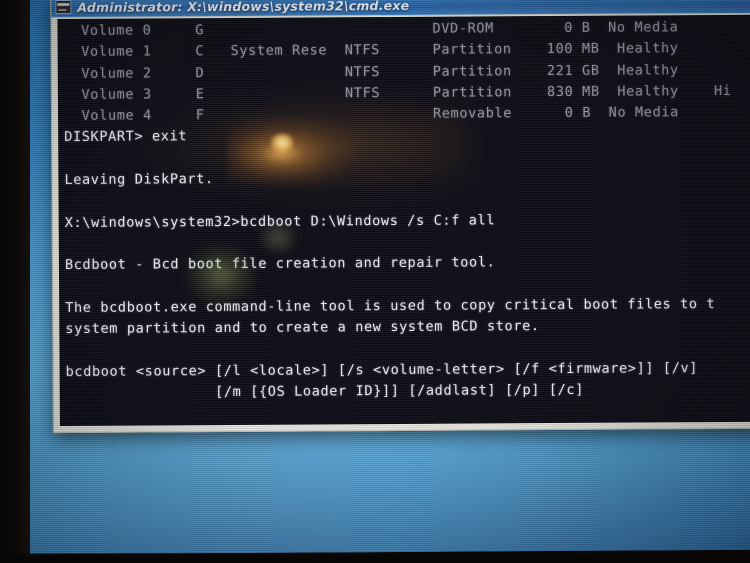 Image resolution: width=750 pixels, height=563 pixels. What do you see at coordinates (63, 7) in the screenshot?
I see `cmd-console-icon` at bounding box center [63, 7].